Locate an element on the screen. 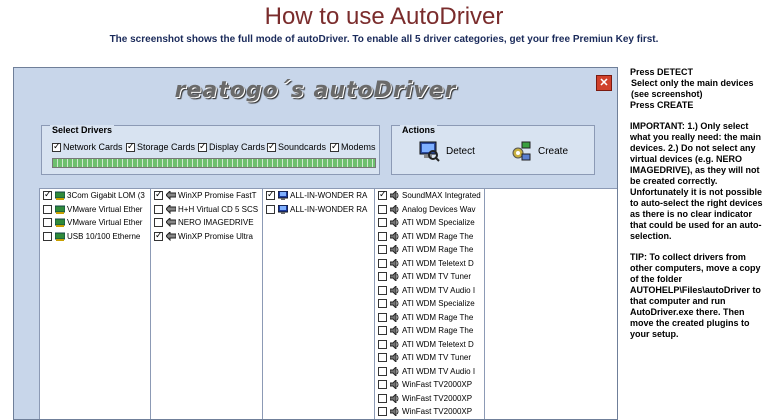 Image resolution: width=768 pixels, height=420 pixels. driver-list-item: WinXP Promise Ultra is located at coordinates (206, 237).